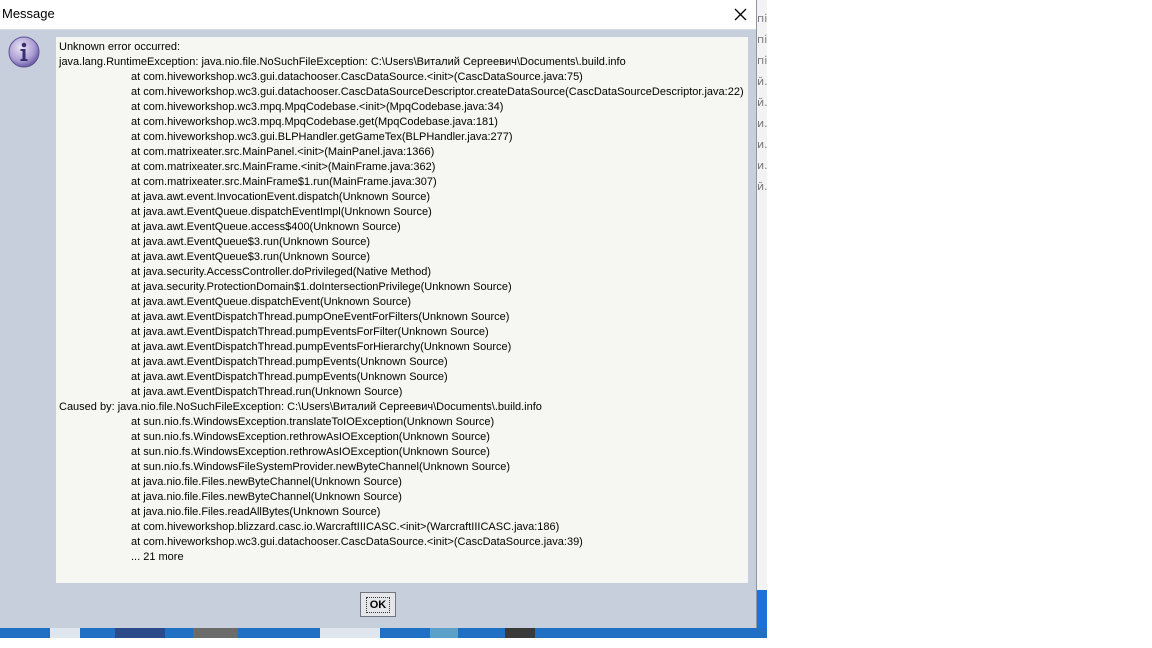 The width and height of the screenshot is (1152, 648). Describe the element at coordinates (378, 15) in the screenshot. I see `title-bar: Message` at that location.